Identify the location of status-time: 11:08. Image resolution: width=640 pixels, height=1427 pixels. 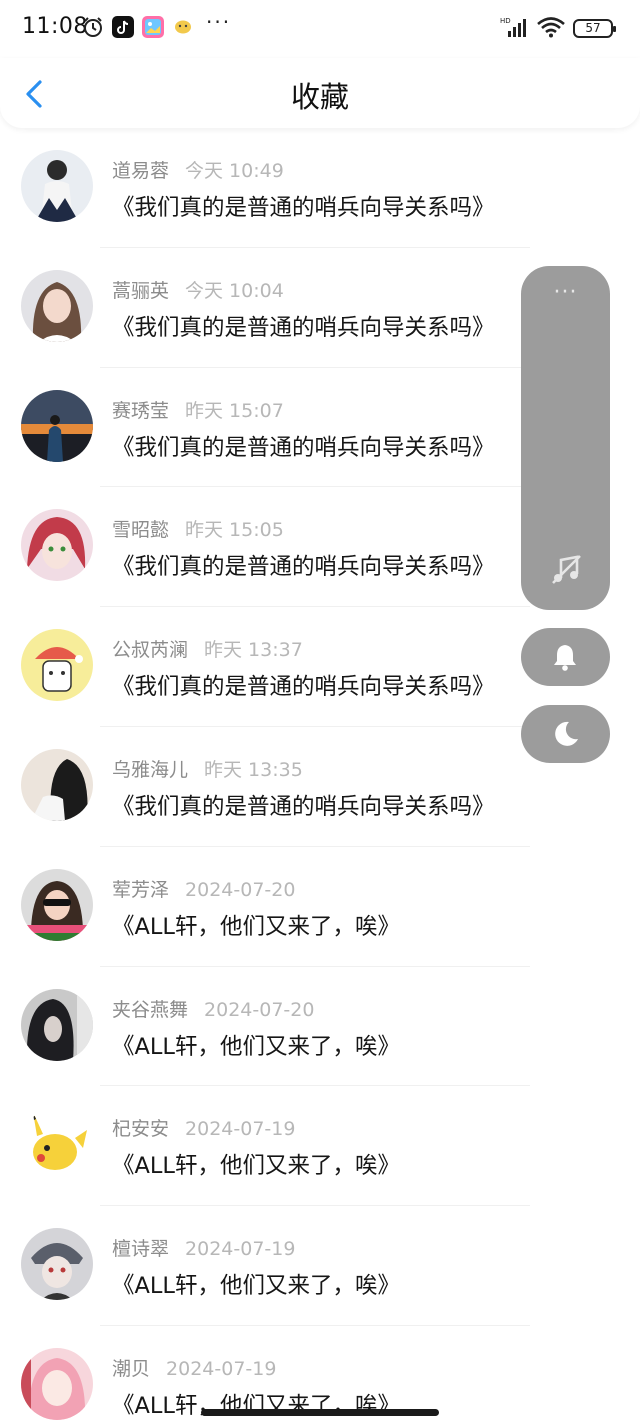
(55, 26).